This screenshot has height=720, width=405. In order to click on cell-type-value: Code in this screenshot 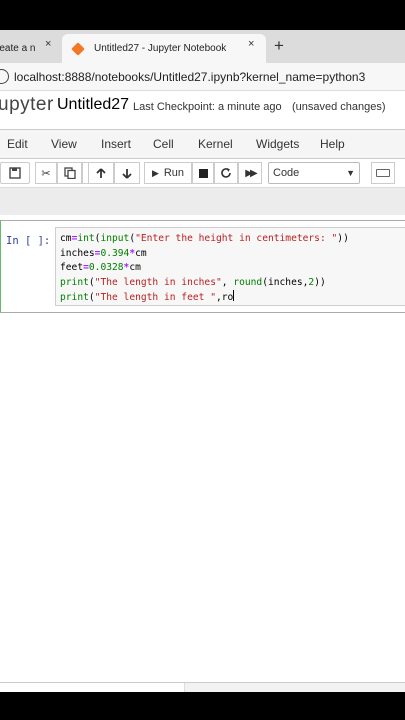, I will do `click(286, 173)`.